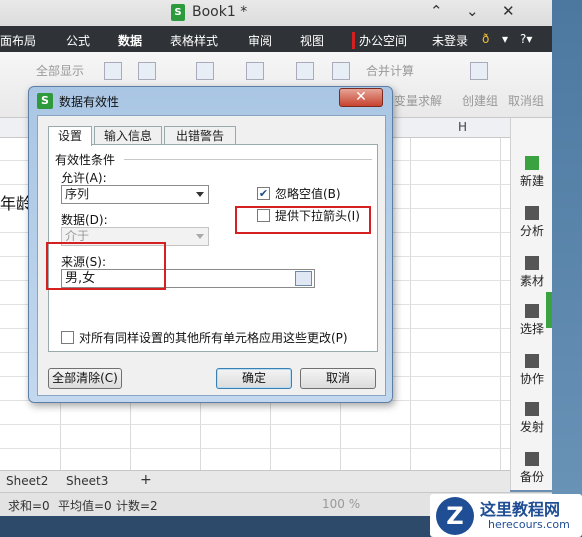 This screenshot has height=537, width=582. Describe the element at coordinates (462, 127) in the screenshot. I see `column-header-h: H` at that location.